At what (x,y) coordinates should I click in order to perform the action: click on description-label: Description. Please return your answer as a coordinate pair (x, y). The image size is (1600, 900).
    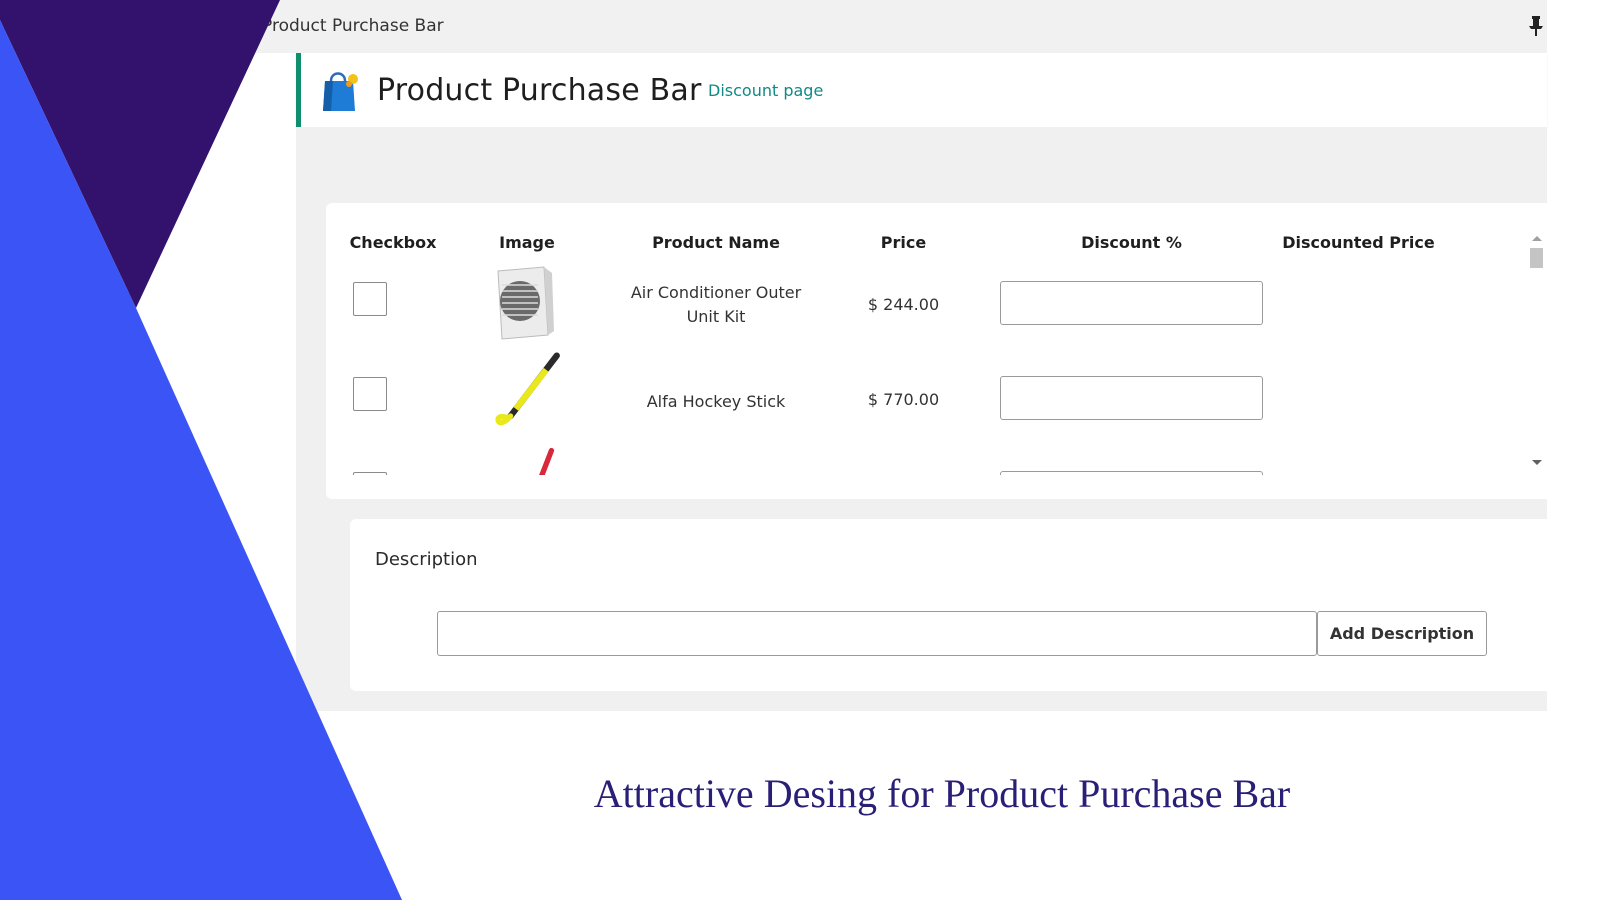
    Looking at the image, I should click on (426, 559).